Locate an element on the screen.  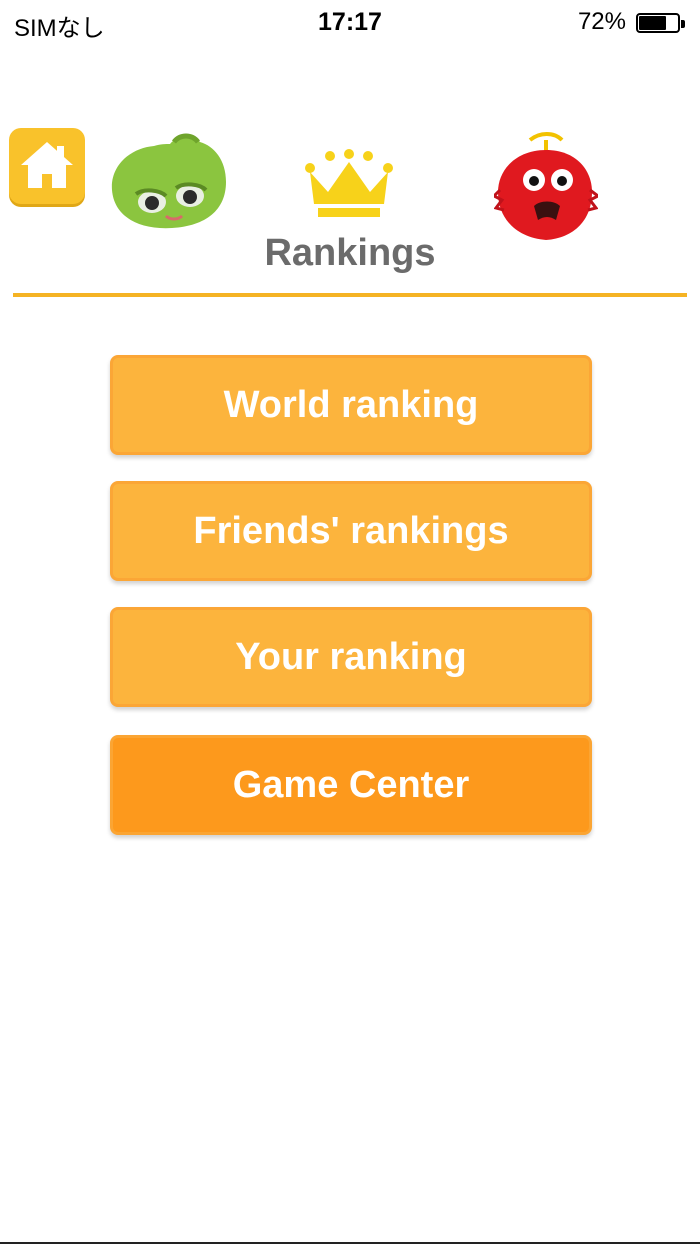
crown-icon is located at coordinates (349, 183).